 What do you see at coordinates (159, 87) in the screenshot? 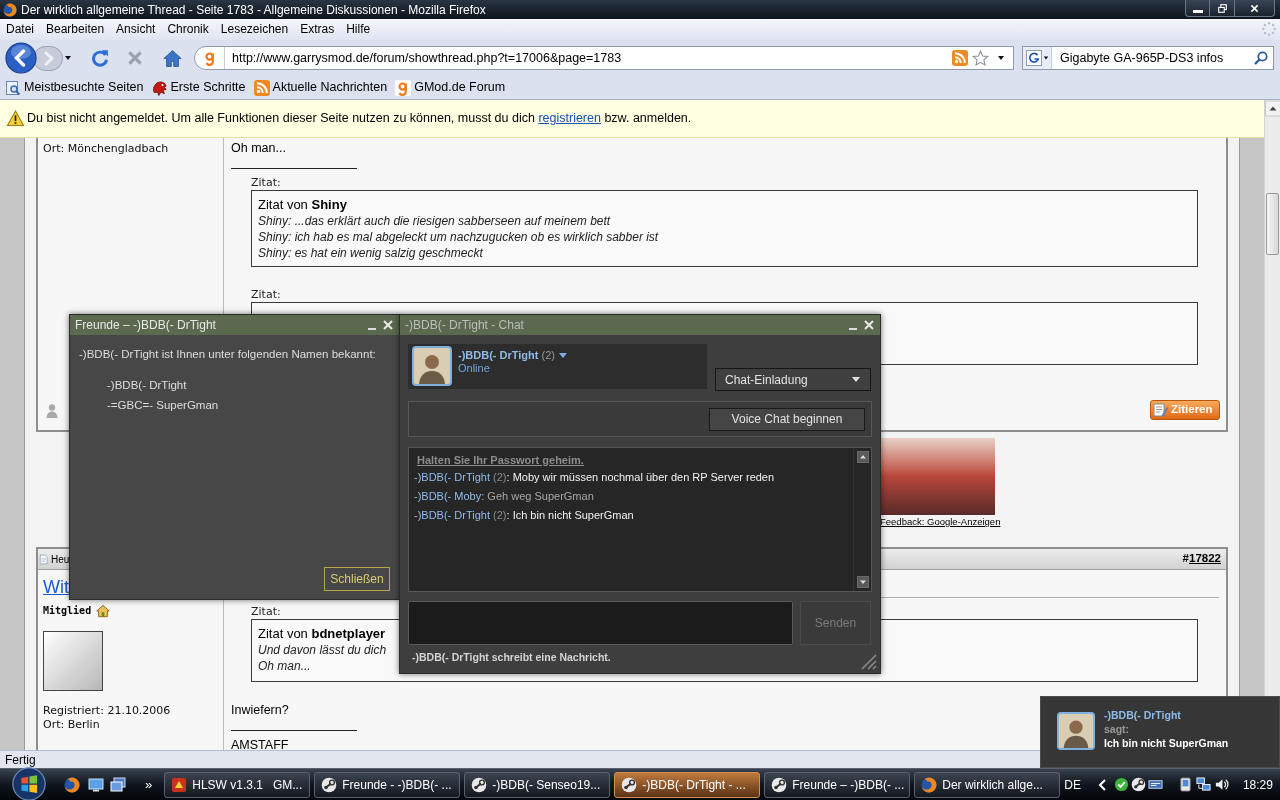
I see `creature-icon` at bounding box center [159, 87].